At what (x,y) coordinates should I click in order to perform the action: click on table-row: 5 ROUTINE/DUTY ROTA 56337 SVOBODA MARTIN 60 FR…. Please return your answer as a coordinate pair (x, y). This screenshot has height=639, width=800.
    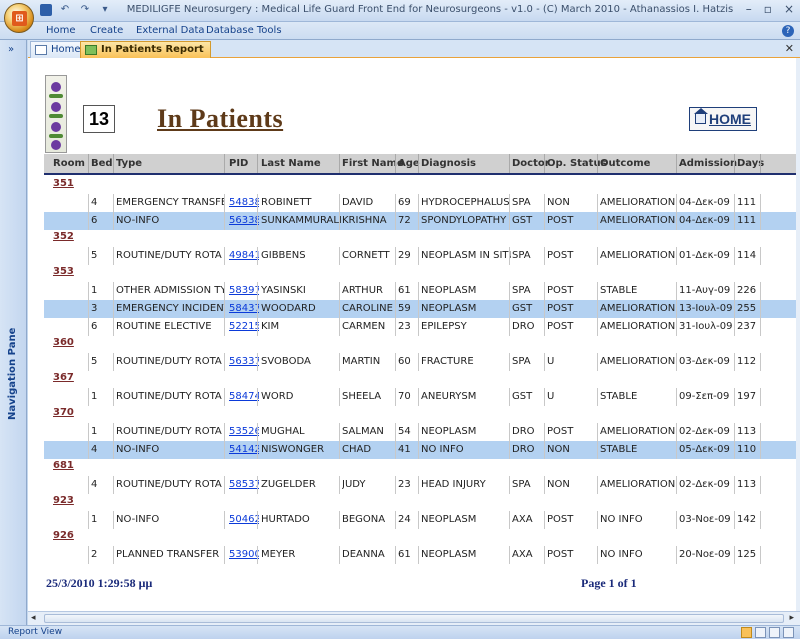
    Looking at the image, I should click on (420, 362).